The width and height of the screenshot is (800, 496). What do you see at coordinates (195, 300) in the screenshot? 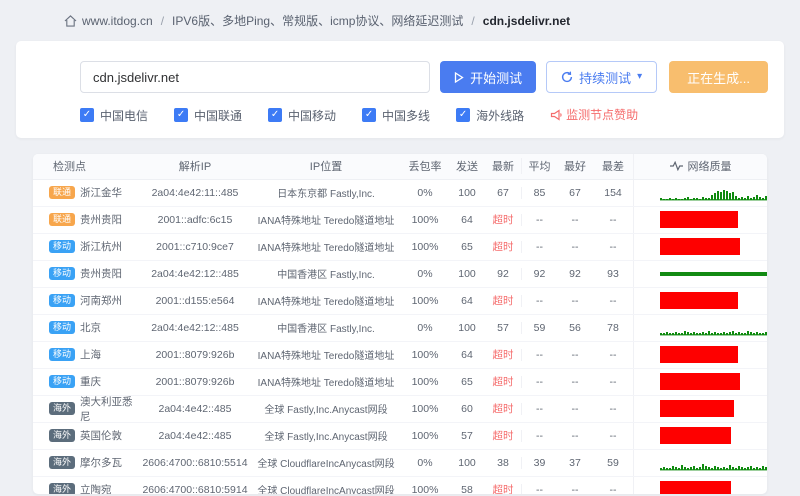
I see `resolved-ip: 2001::d155:e564` at bounding box center [195, 300].